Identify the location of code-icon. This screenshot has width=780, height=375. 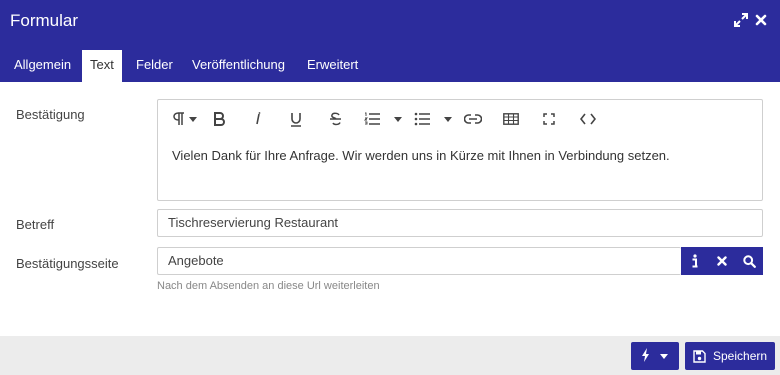
(588, 119).